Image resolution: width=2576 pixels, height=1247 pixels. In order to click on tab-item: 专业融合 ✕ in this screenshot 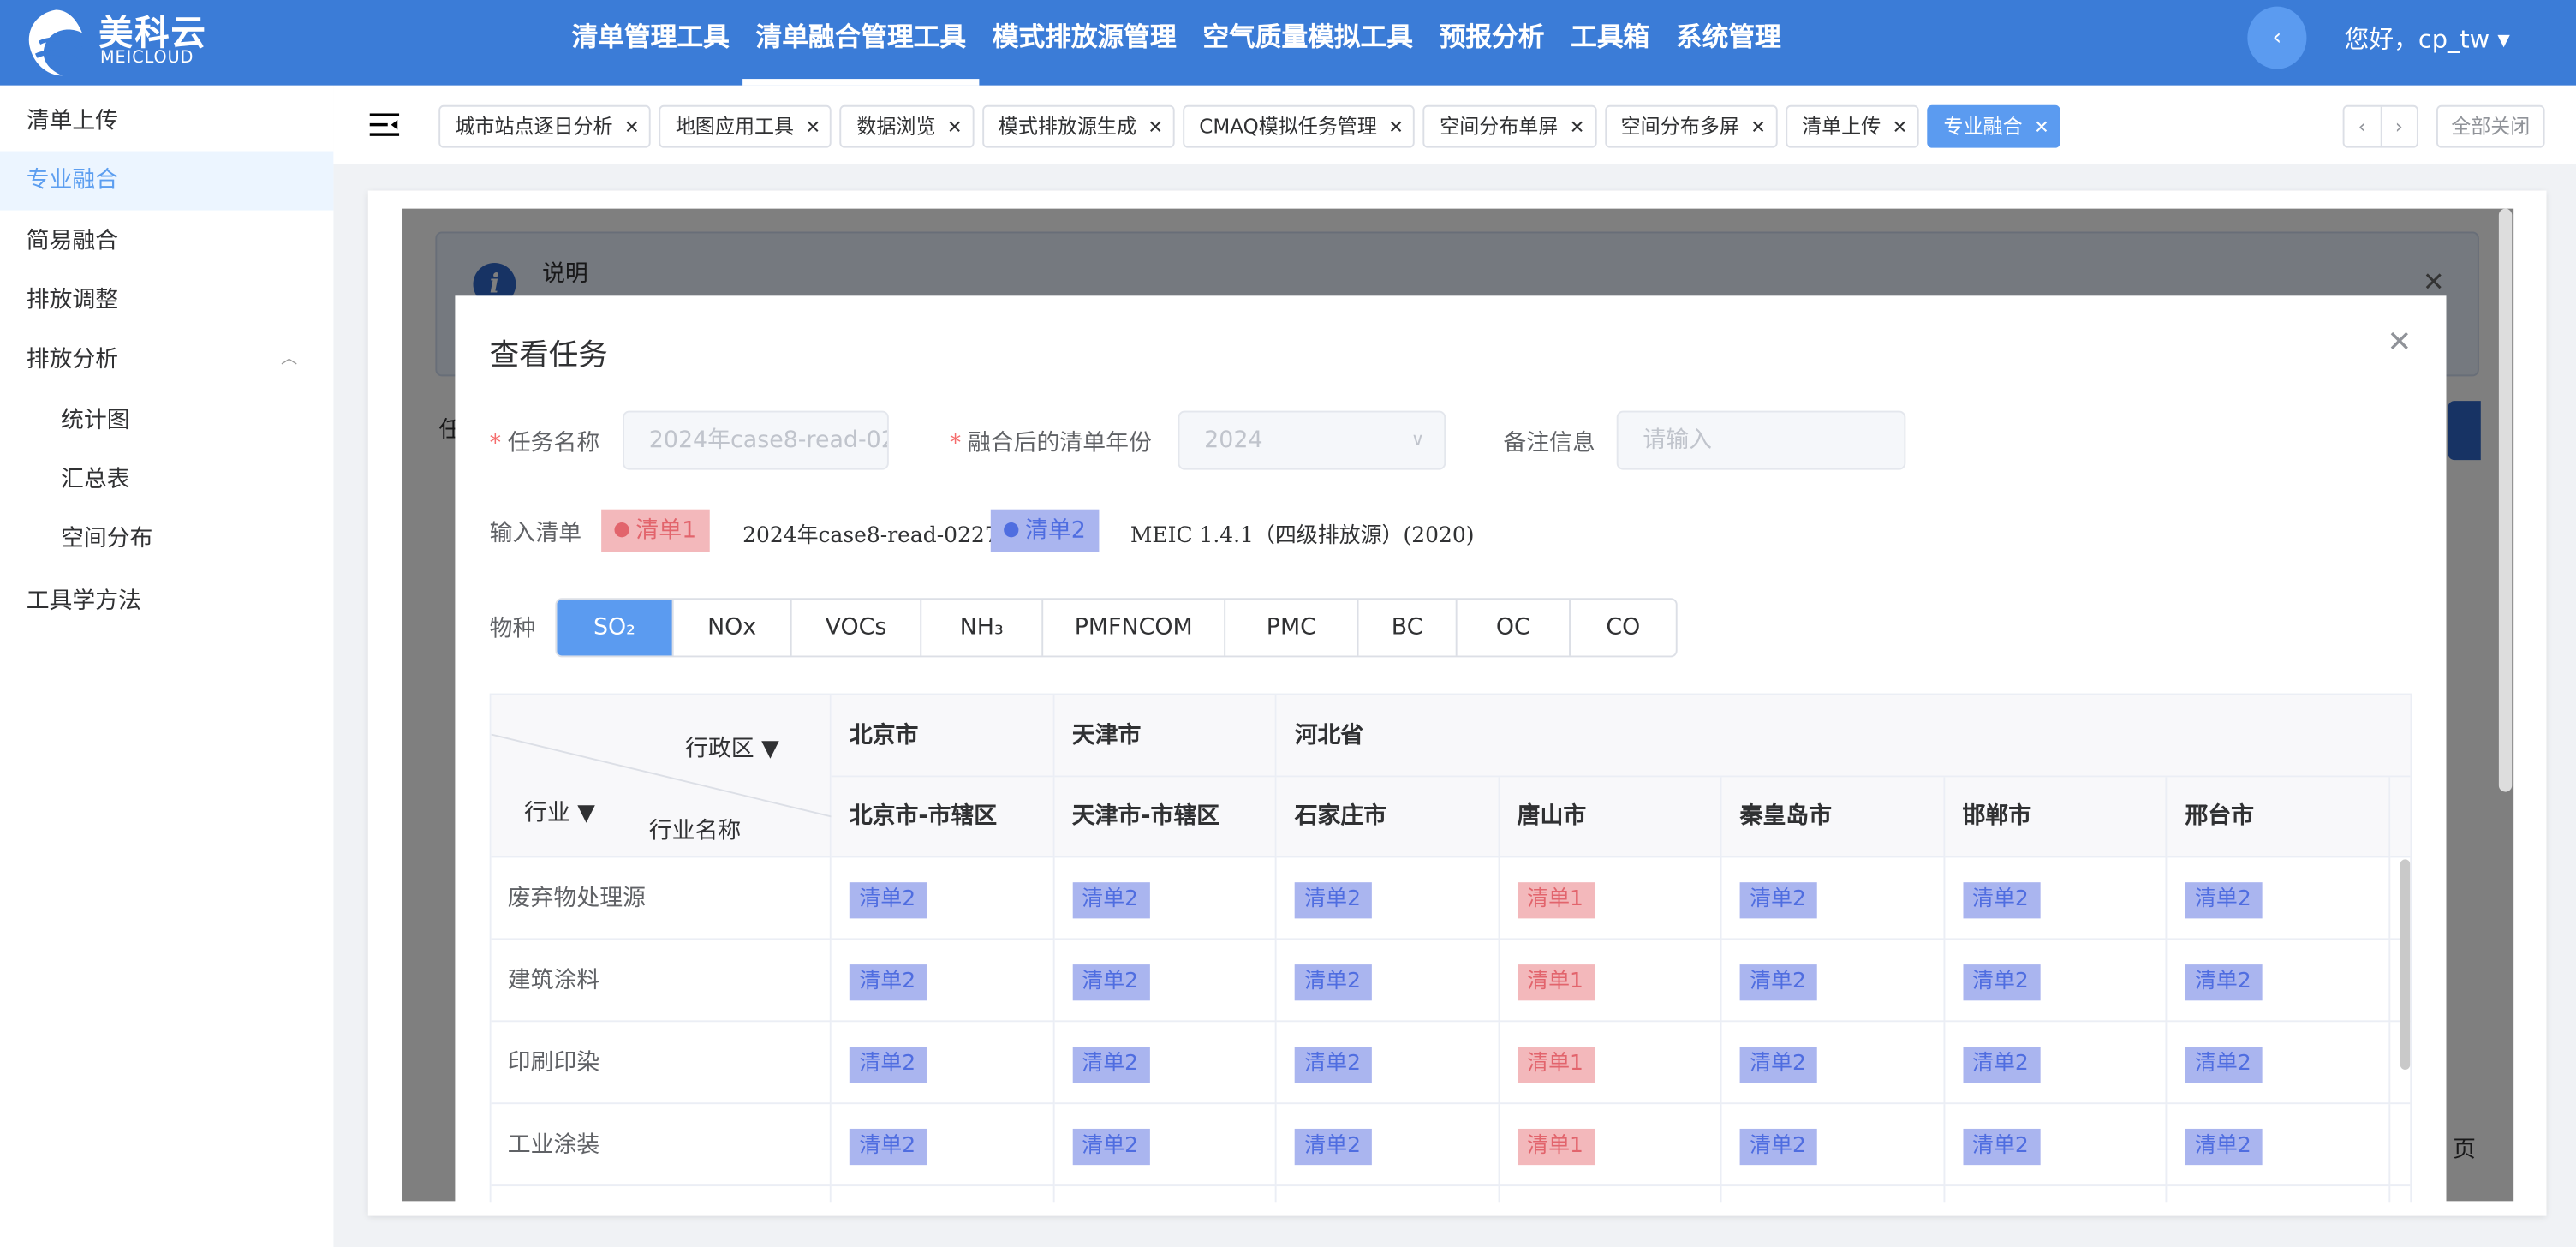, I will do `click(1994, 126)`.